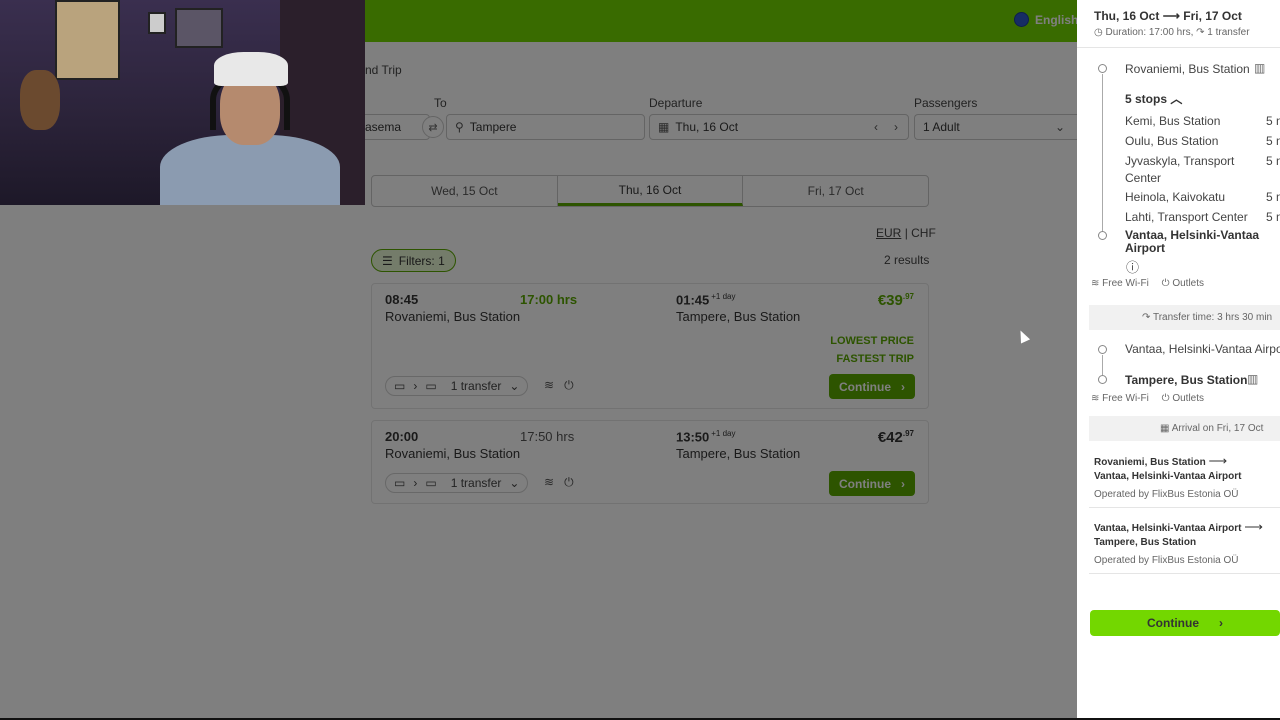 This screenshot has height=720, width=1280. I want to click on operator-from-label: Rovaniemi, Bus Station, so click(1150, 462).